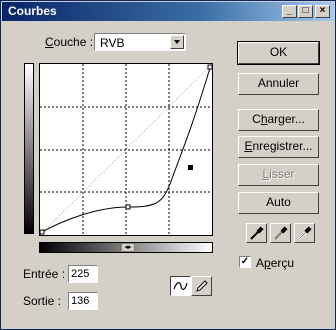  I want to click on input-gradient-bar: ◂▸, so click(126, 247).